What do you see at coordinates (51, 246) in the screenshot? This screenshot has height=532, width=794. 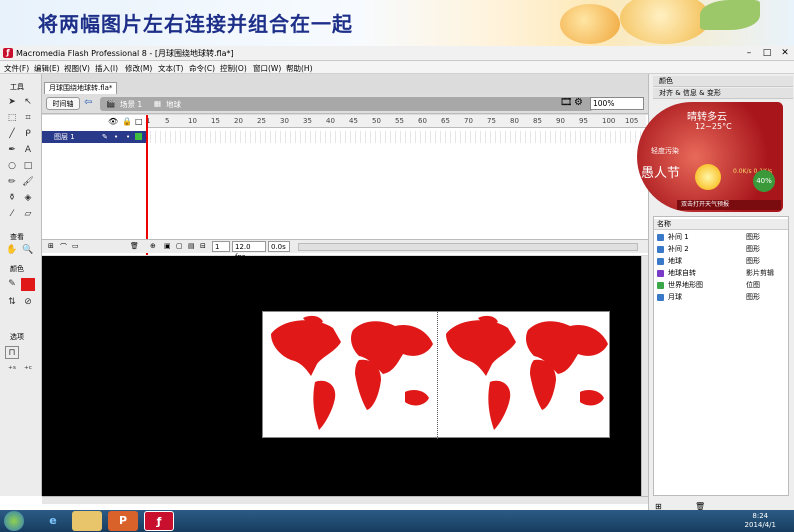 I see `add-layer-icon: ⊞` at bounding box center [51, 246].